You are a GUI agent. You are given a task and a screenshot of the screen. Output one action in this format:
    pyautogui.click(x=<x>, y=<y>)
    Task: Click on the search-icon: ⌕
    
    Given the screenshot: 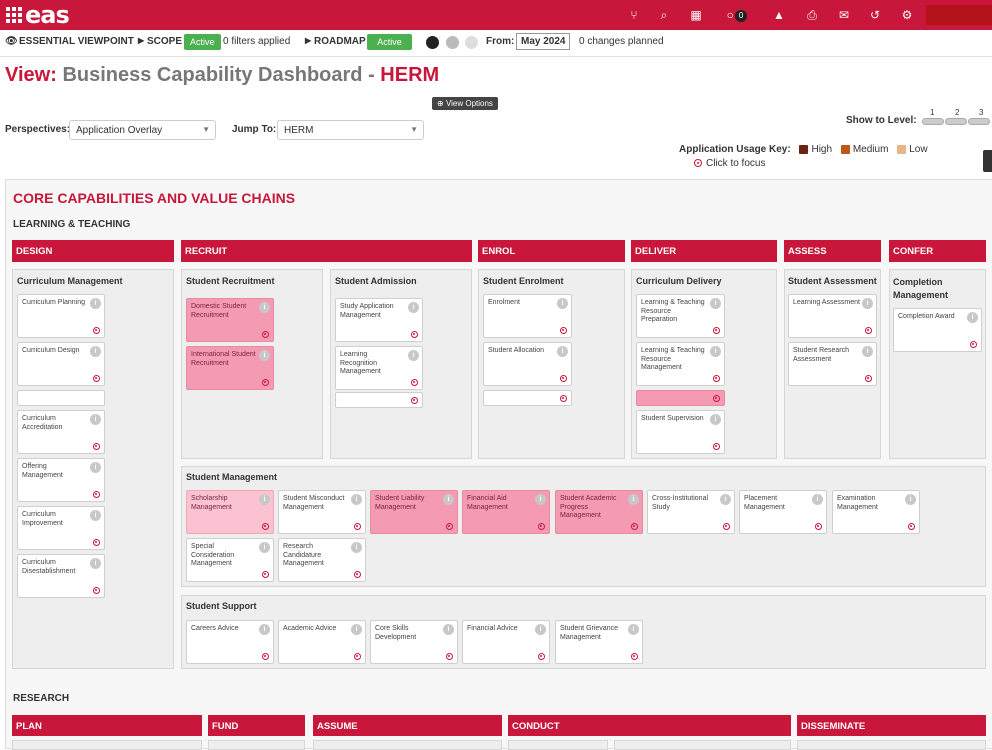 What is the action you would take?
    pyautogui.click(x=664, y=15)
    